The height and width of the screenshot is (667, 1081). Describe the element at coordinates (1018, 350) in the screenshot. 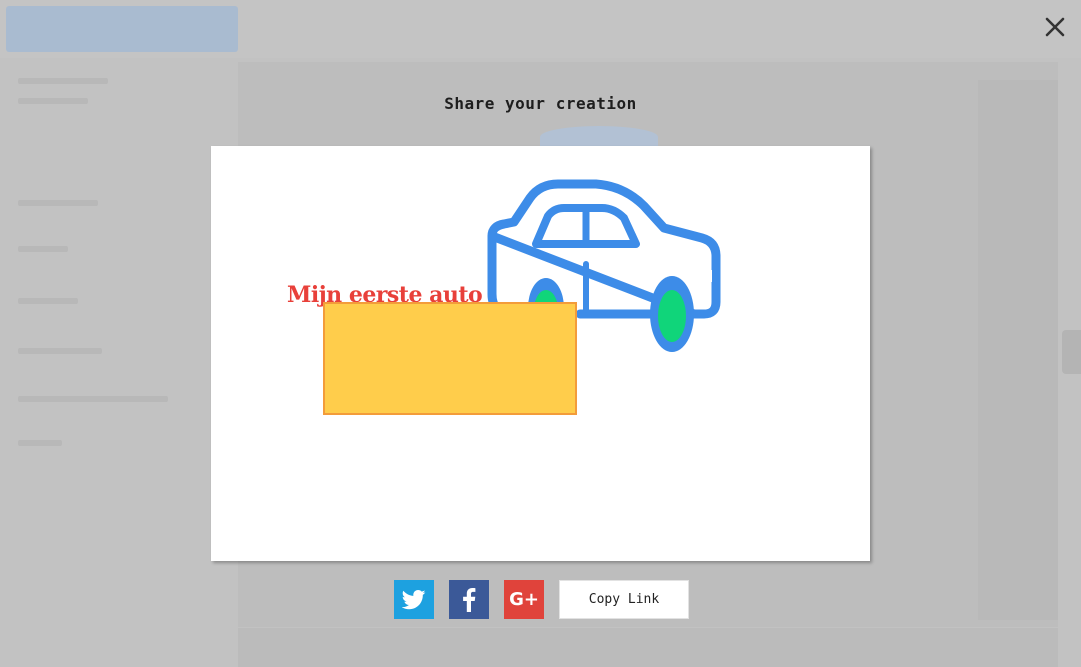

I see `background-side-panel` at that location.